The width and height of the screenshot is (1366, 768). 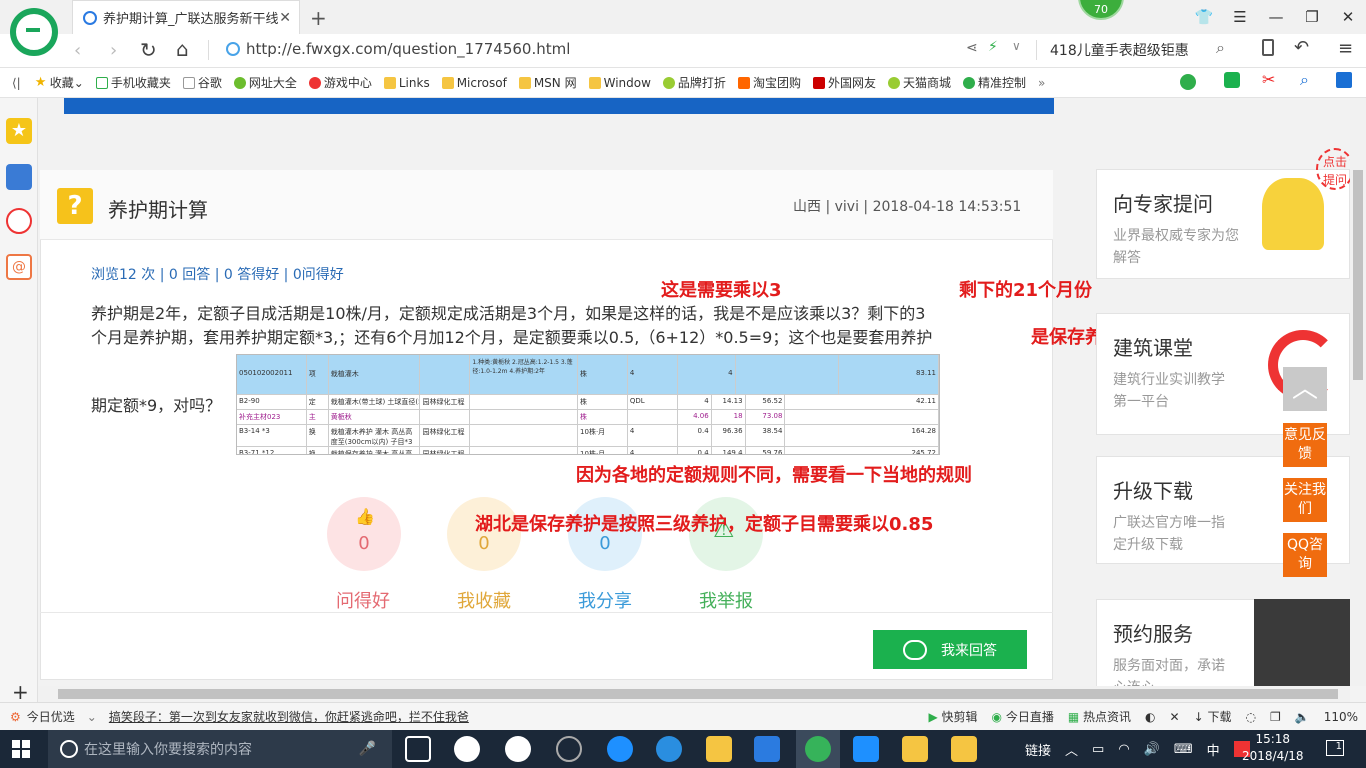 What do you see at coordinates (1204, 17) in the screenshot?
I see `shirt-icon: 👕` at bounding box center [1204, 17].